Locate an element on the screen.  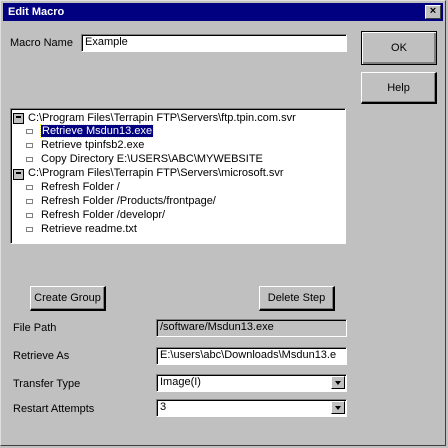
file-path-label: File Path is located at coordinates (35, 328).